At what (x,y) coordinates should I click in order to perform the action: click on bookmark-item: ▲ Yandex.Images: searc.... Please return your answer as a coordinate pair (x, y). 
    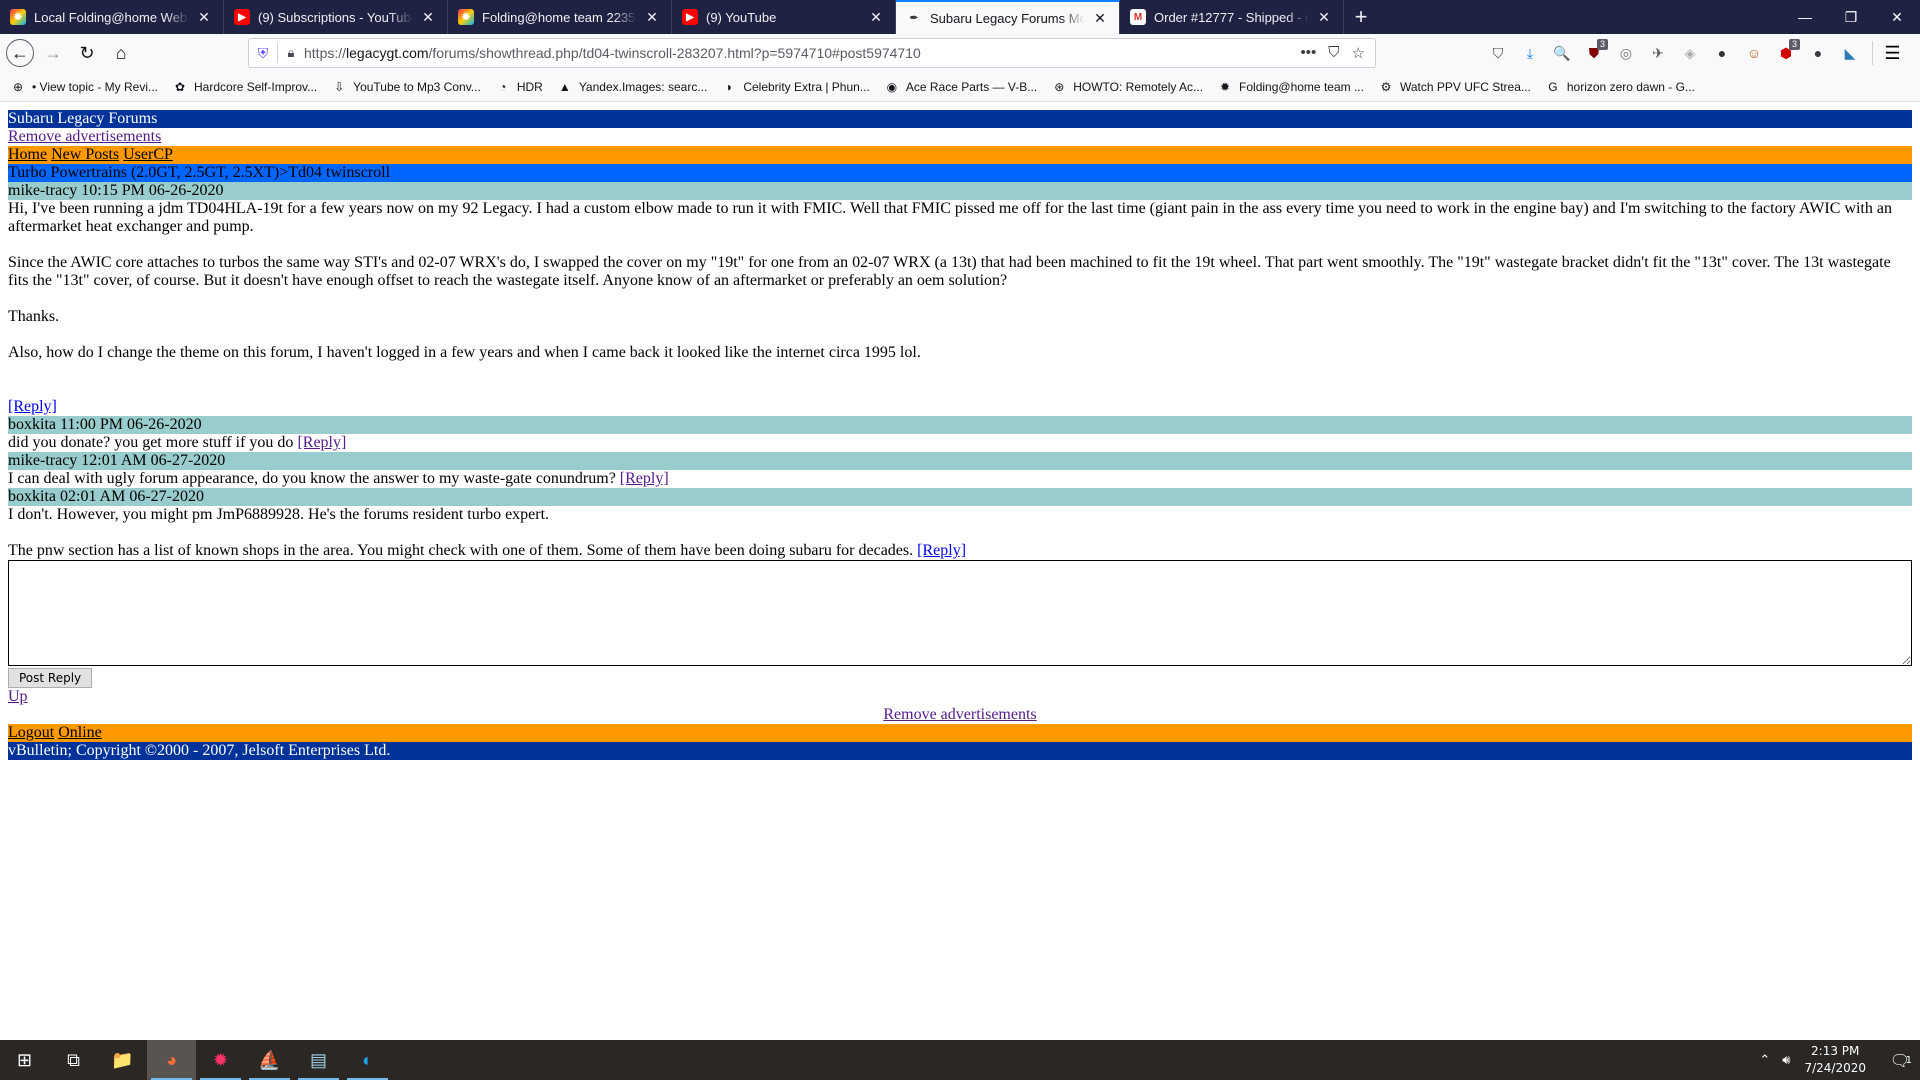
    Looking at the image, I should click on (632, 87).